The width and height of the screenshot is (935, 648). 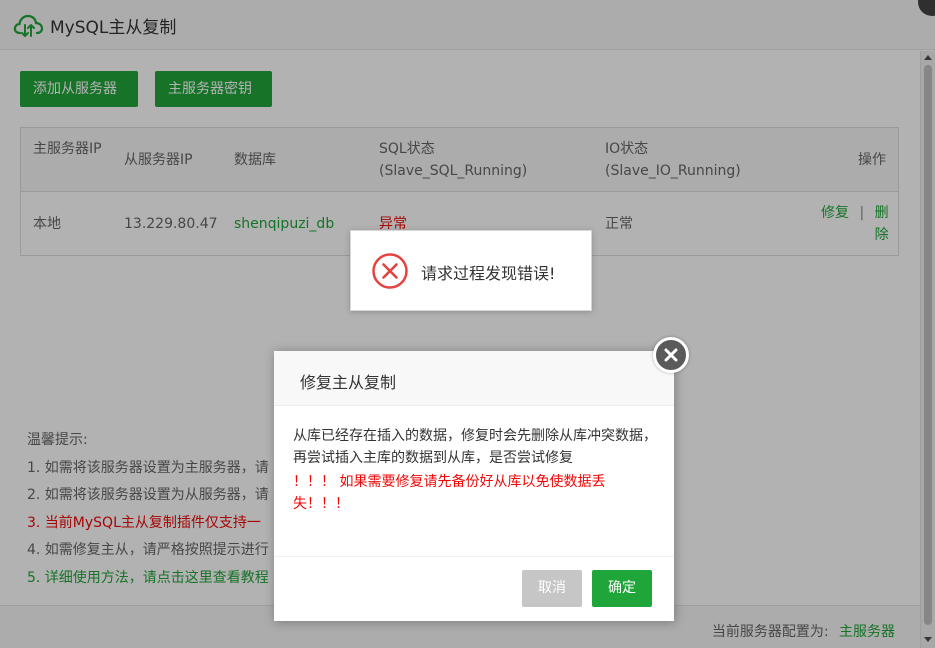 I want to click on close-icon, so click(x=671, y=355).